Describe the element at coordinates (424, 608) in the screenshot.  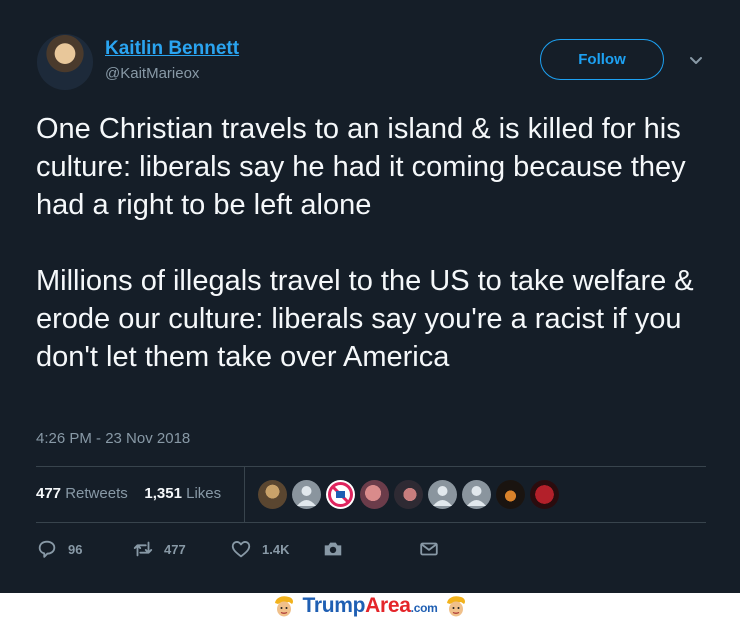
I see `logo-suffix: .com` at that location.